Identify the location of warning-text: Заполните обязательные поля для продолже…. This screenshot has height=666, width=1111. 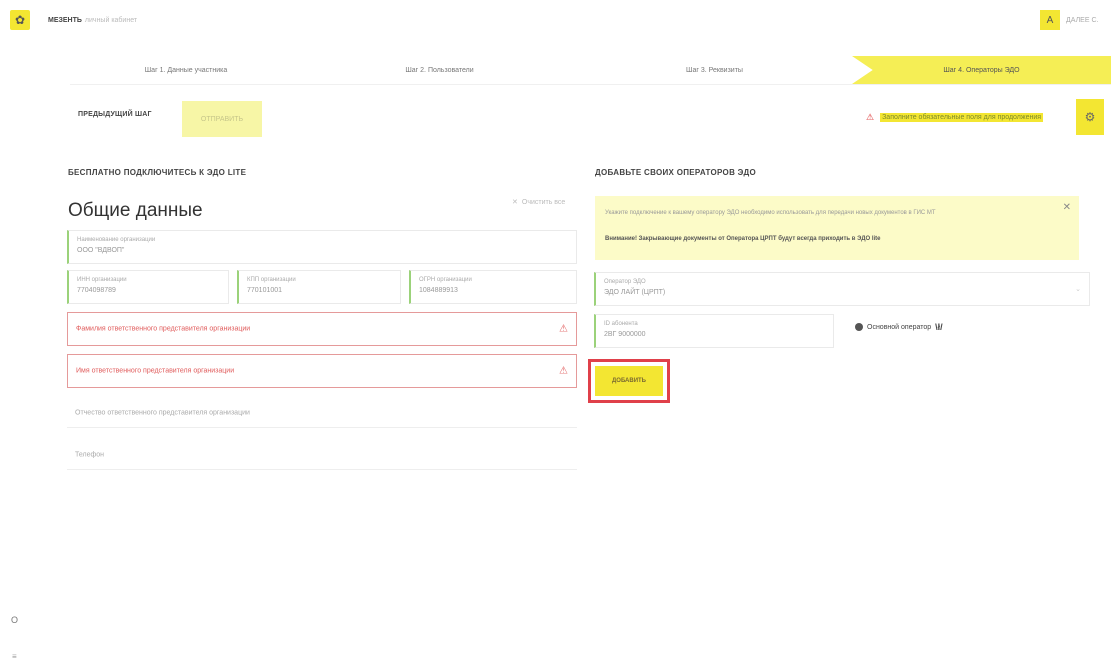
(962, 117).